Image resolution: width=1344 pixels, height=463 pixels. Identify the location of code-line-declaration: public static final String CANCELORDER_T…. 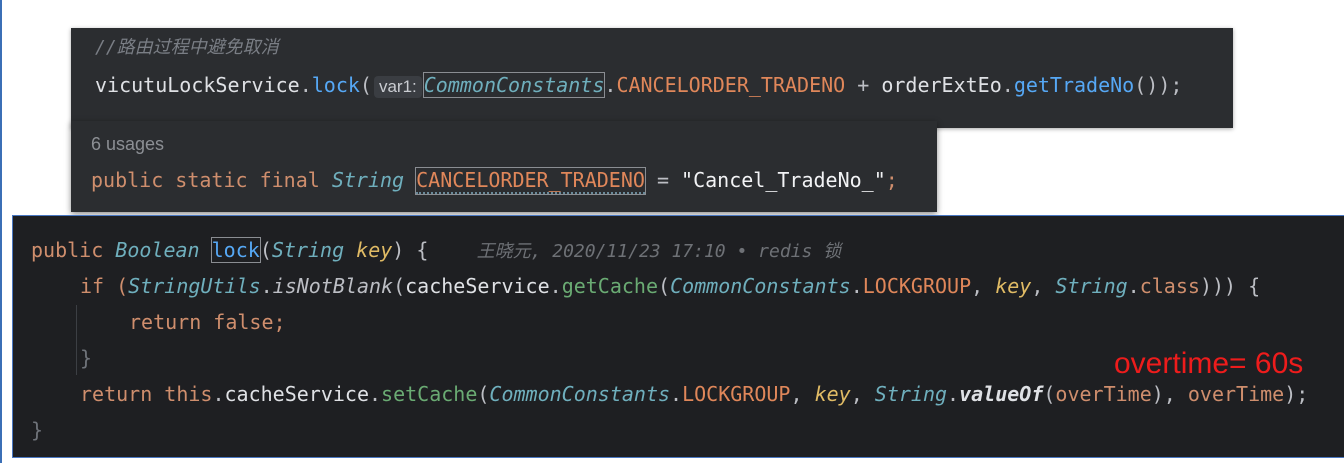
(494, 181).